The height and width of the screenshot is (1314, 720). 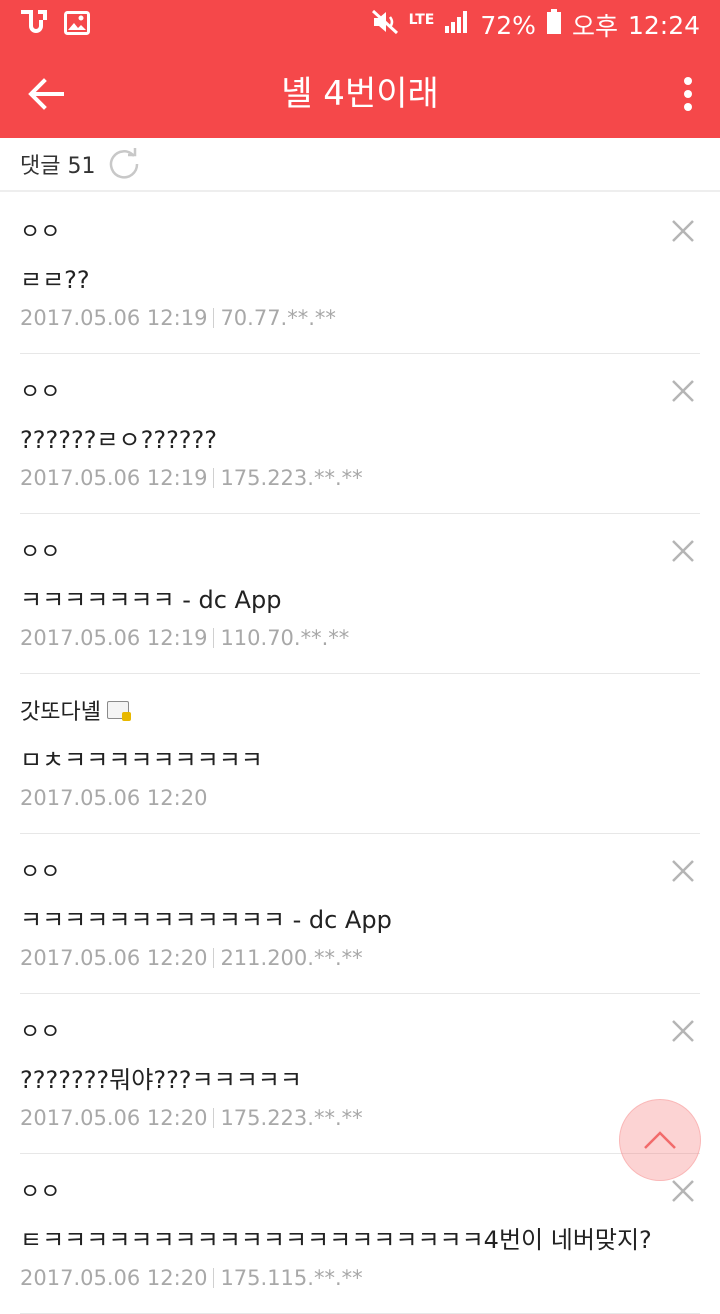 What do you see at coordinates (118, 711) in the screenshot?
I see `gallog-icon` at bounding box center [118, 711].